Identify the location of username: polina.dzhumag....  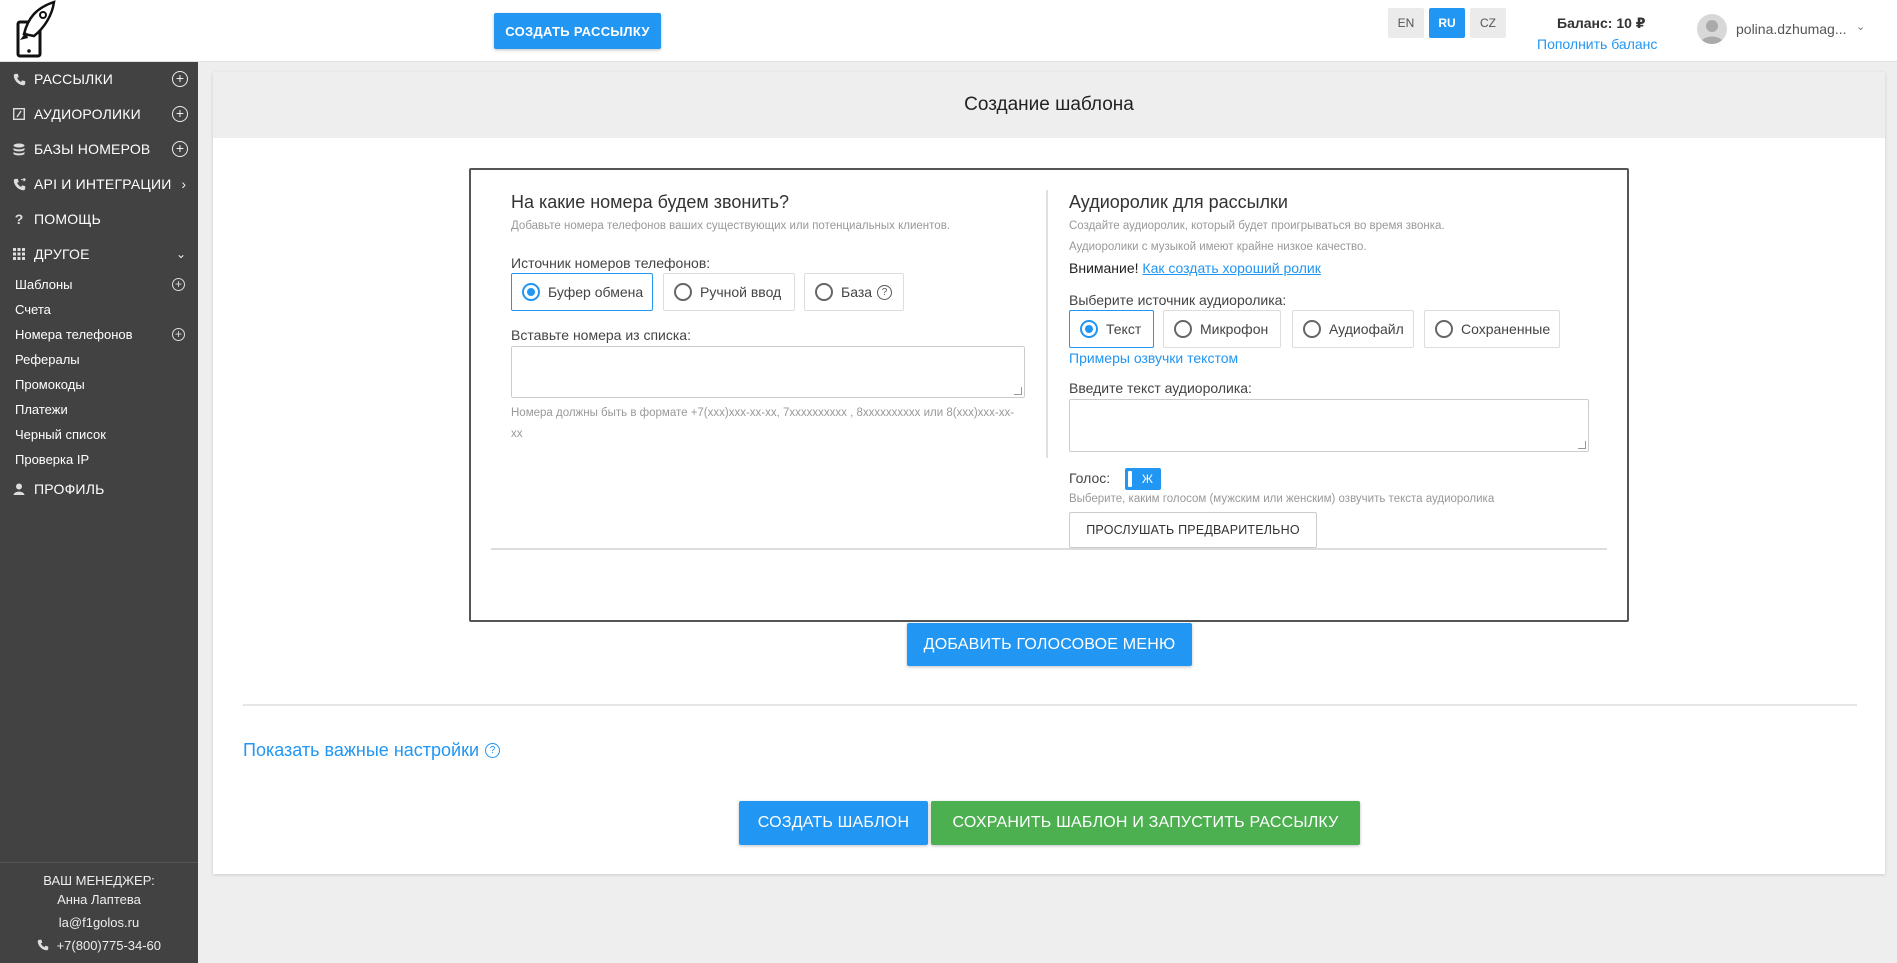
(1791, 29).